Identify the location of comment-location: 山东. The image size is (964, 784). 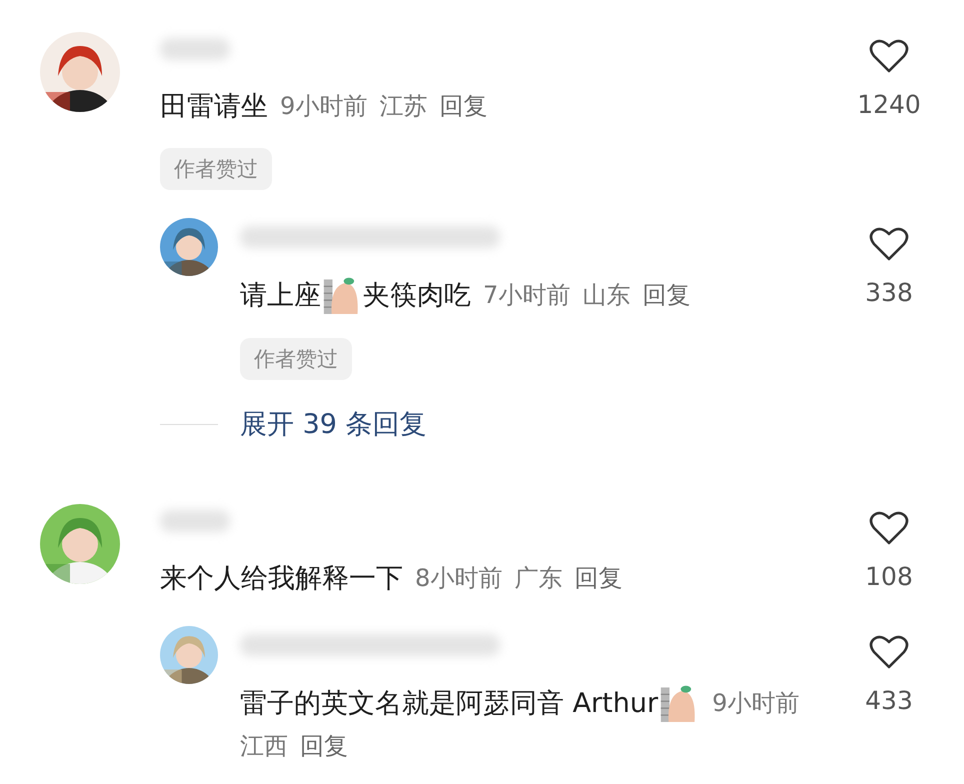
(606, 295).